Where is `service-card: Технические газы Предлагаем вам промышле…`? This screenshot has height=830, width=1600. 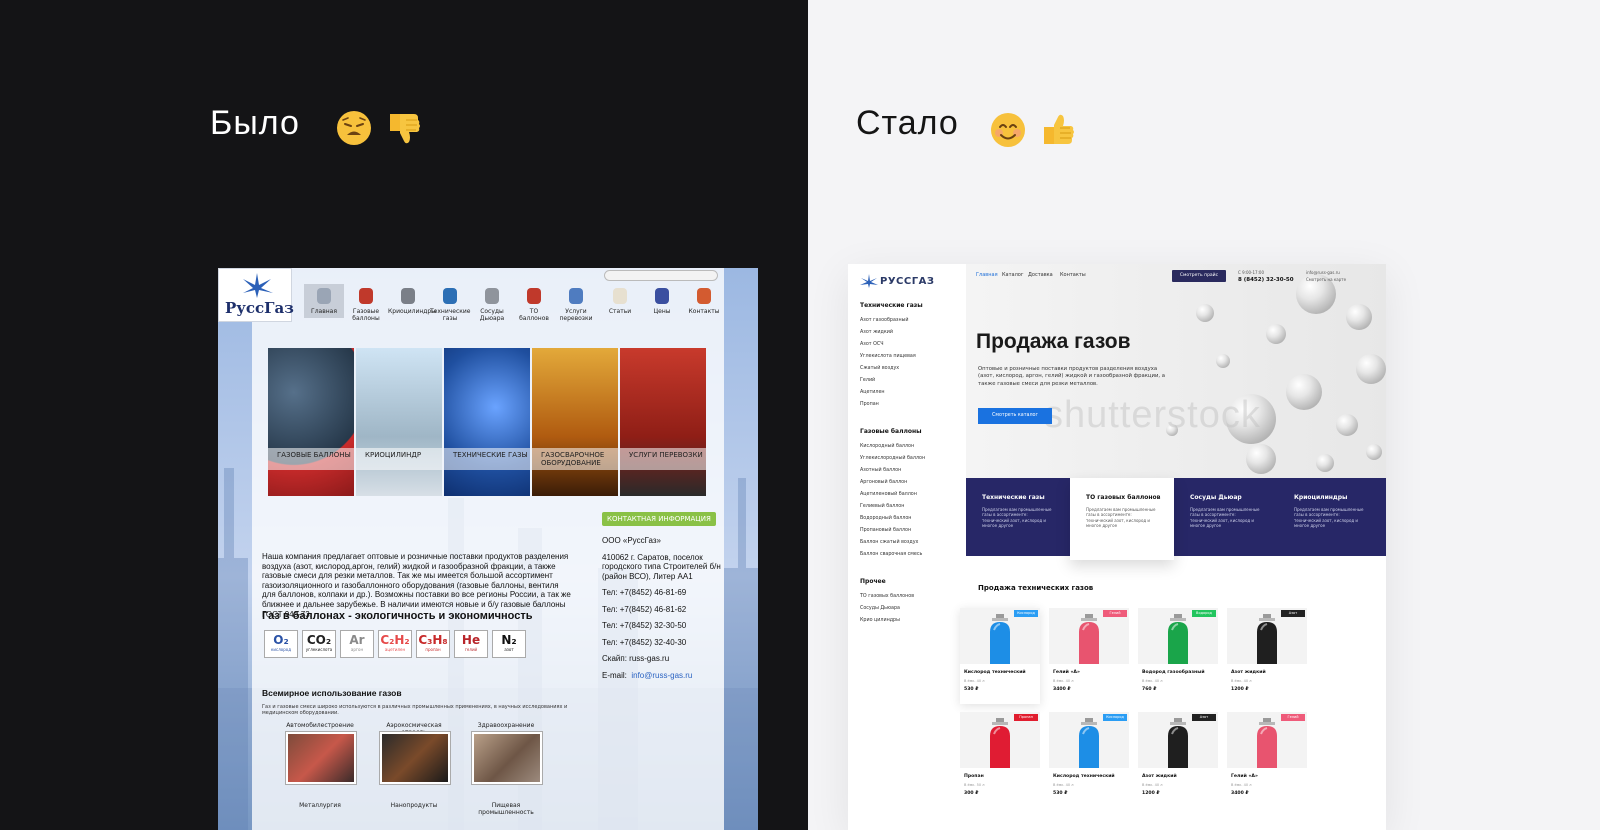
service-card: Технические газы Предлагаем вам промышле… is located at coordinates (1018, 517).